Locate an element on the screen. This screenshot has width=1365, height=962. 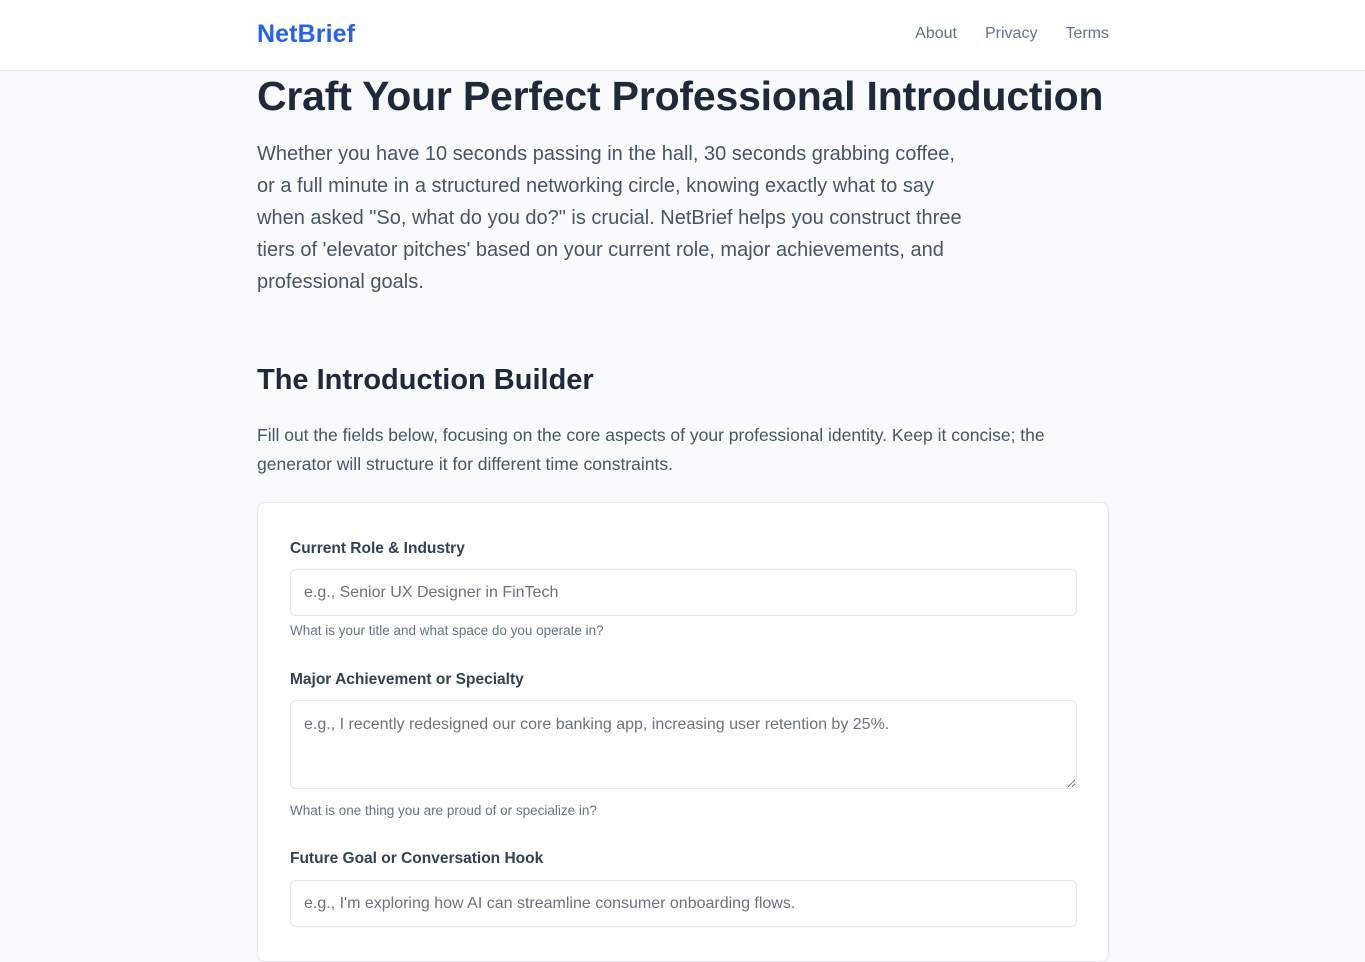
future-goal-label: Future Goal or Conversation Hook is located at coordinates (417, 858).